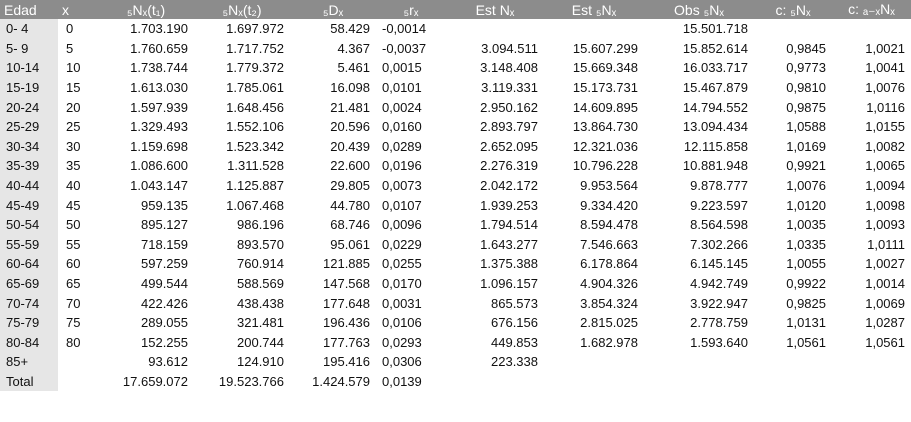 The height and width of the screenshot is (422, 911). Describe the element at coordinates (509, 127) in the screenshot. I see `est-n-cell: 2.893.797` at that location.